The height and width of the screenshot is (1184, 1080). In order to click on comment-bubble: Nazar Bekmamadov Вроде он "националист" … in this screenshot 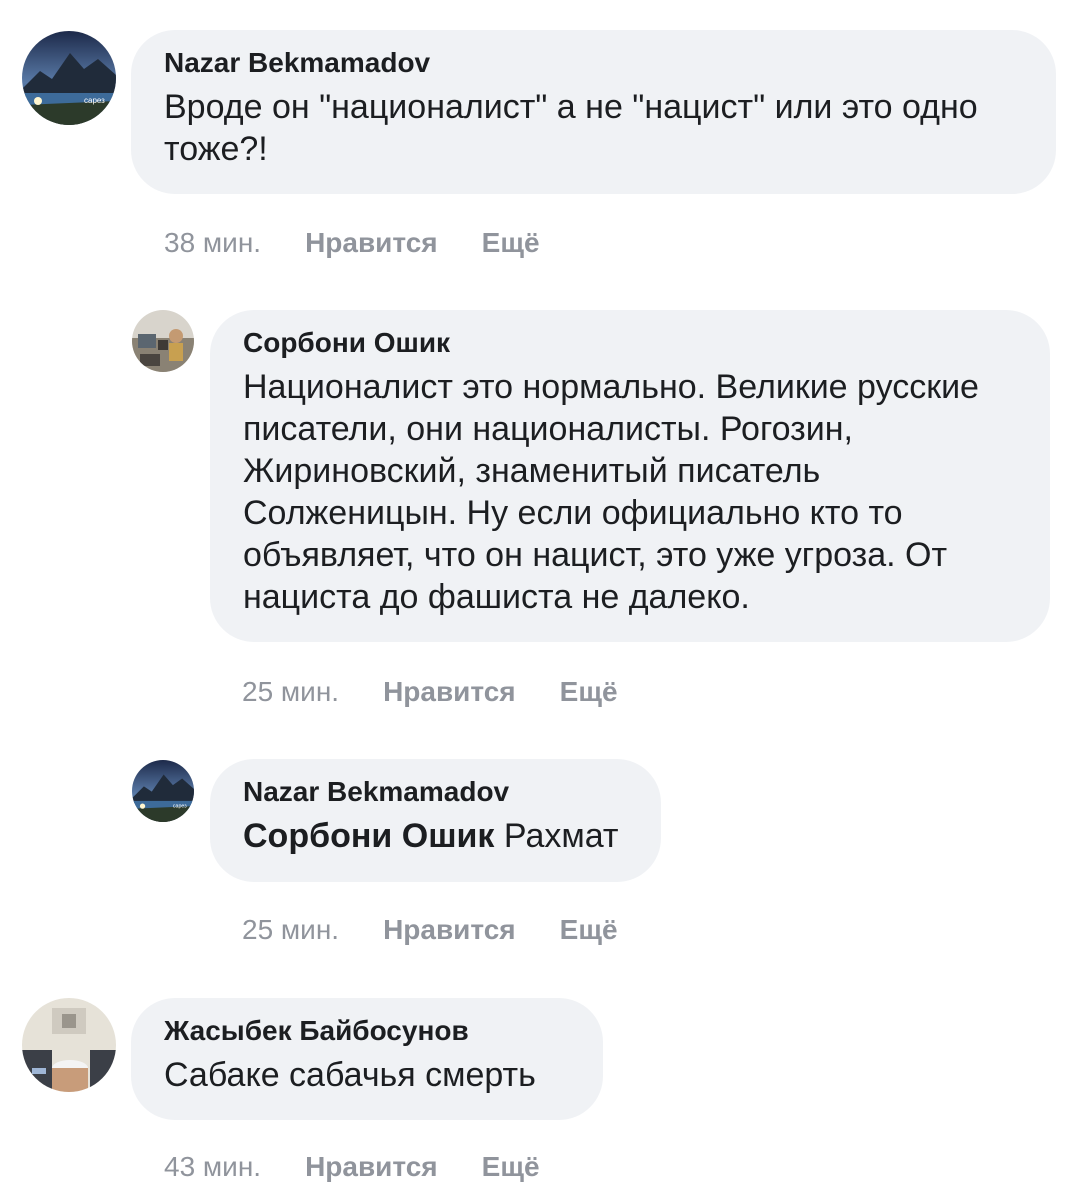, I will do `click(593, 112)`.